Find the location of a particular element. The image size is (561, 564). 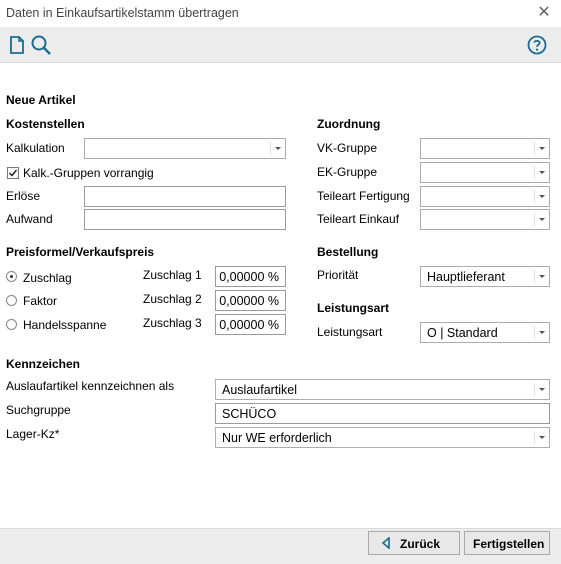

suchgruppe-input: SCHÜCO is located at coordinates (382, 413).